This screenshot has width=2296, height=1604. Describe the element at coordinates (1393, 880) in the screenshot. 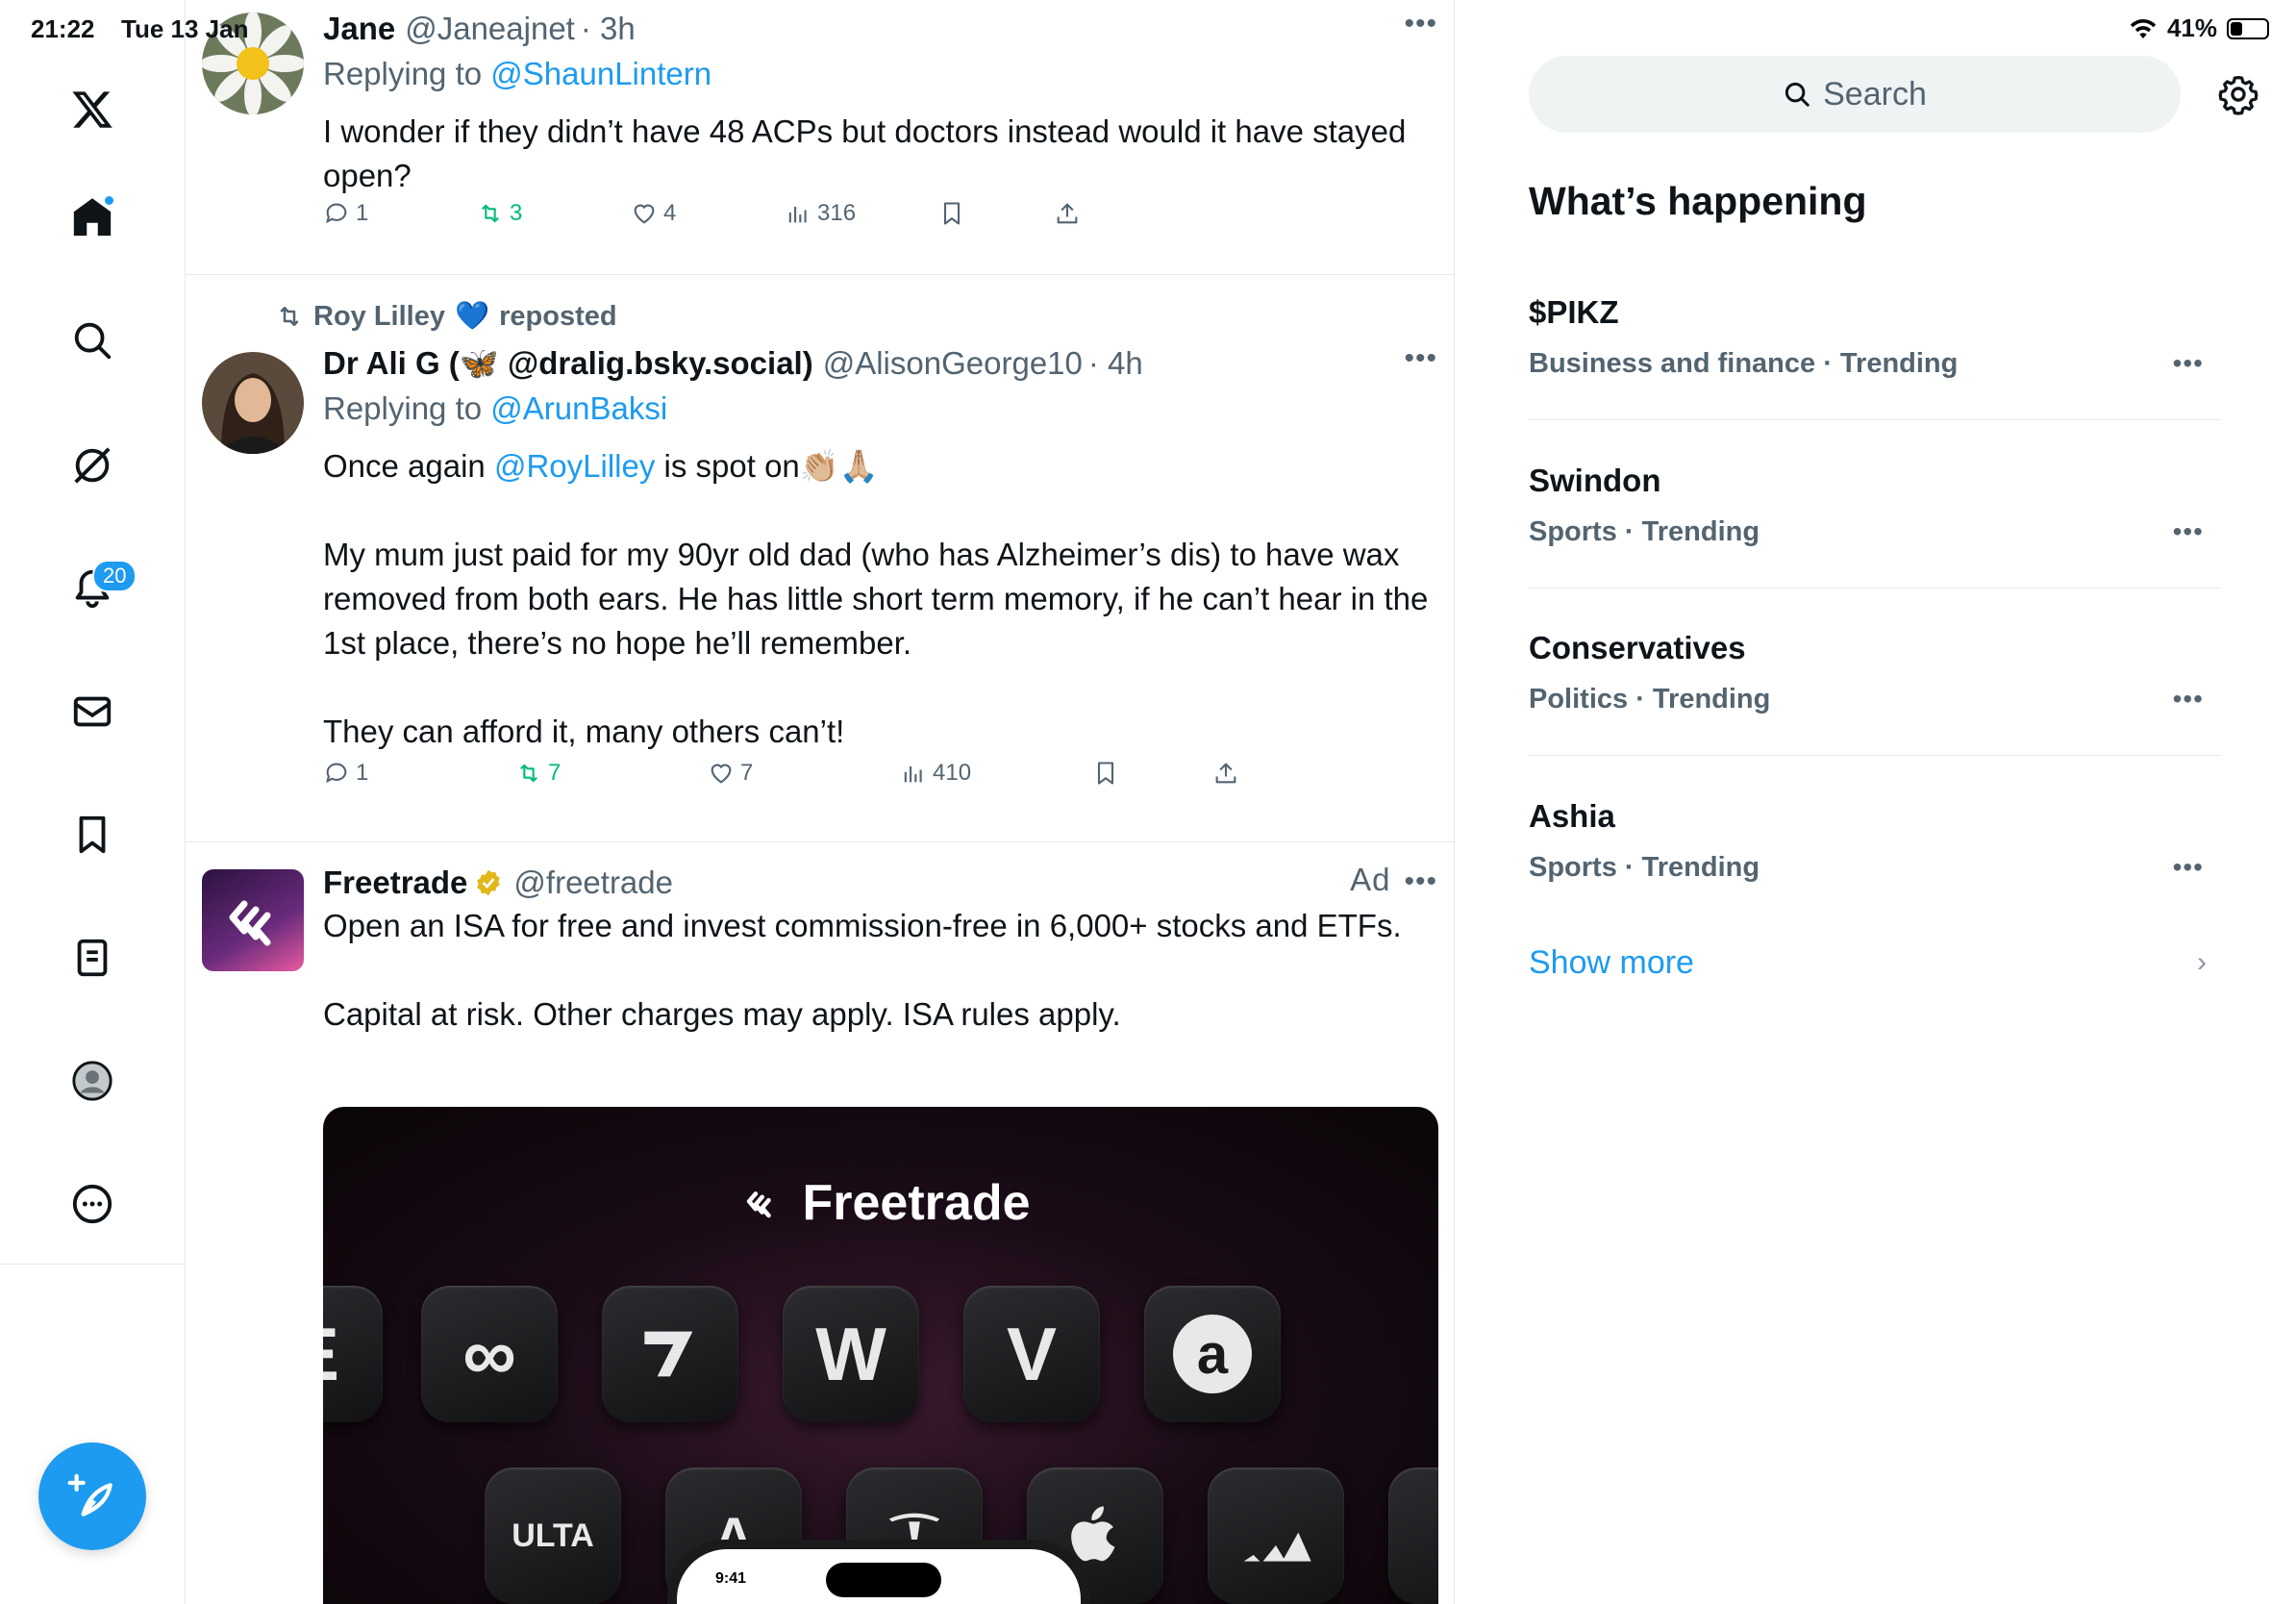

I see `tweet-more-options-button: Ad •••` at that location.